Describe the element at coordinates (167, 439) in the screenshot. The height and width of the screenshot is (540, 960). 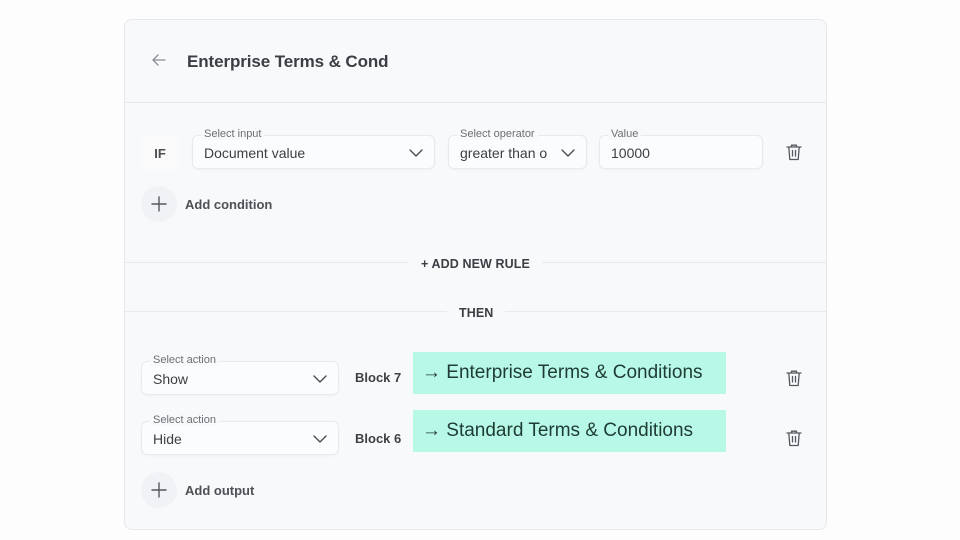
I see `select-action-value: Hide` at that location.